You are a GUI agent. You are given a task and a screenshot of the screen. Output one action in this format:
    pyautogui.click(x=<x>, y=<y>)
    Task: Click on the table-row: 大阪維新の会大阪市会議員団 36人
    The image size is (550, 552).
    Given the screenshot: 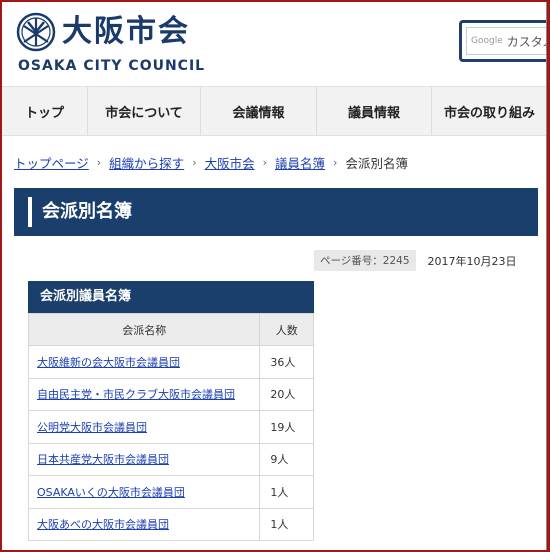 What is the action you would take?
    pyautogui.click(x=170, y=362)
    